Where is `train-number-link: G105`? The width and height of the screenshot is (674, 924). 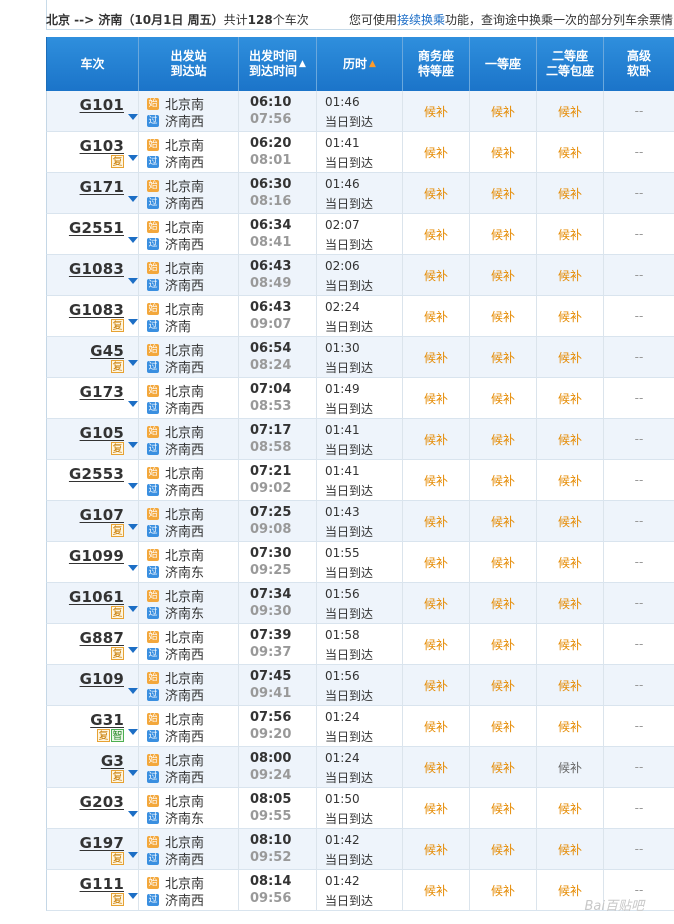
train-number-link: G105 is located at coordinates (102, 433).